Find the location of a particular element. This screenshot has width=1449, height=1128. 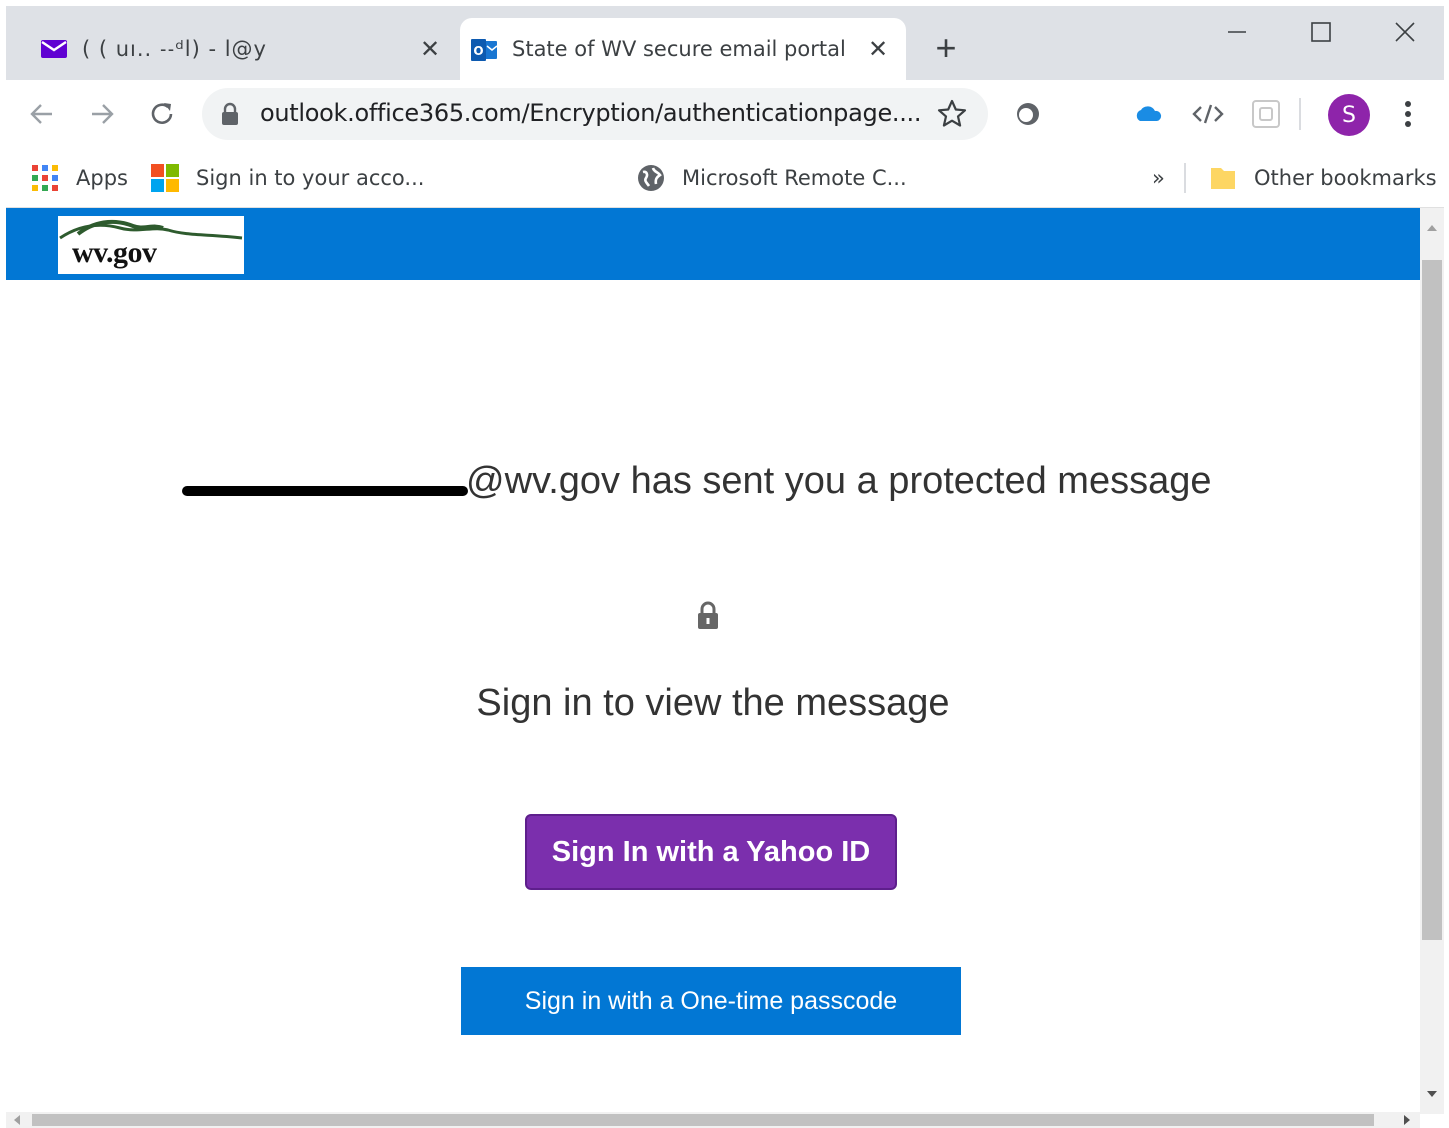

header-banner: wv.gov is located at coordinates (713, 244).